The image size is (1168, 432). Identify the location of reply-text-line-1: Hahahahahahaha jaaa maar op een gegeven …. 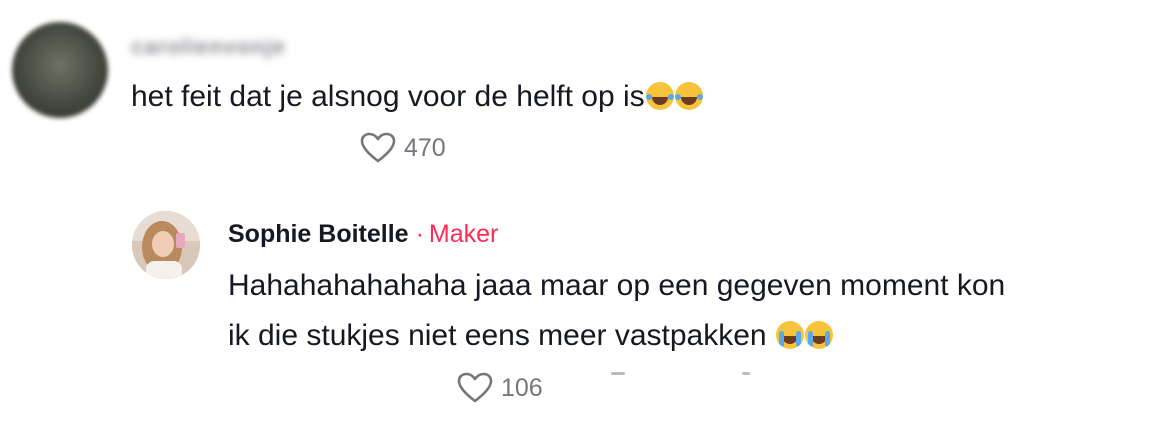
(617, 285).